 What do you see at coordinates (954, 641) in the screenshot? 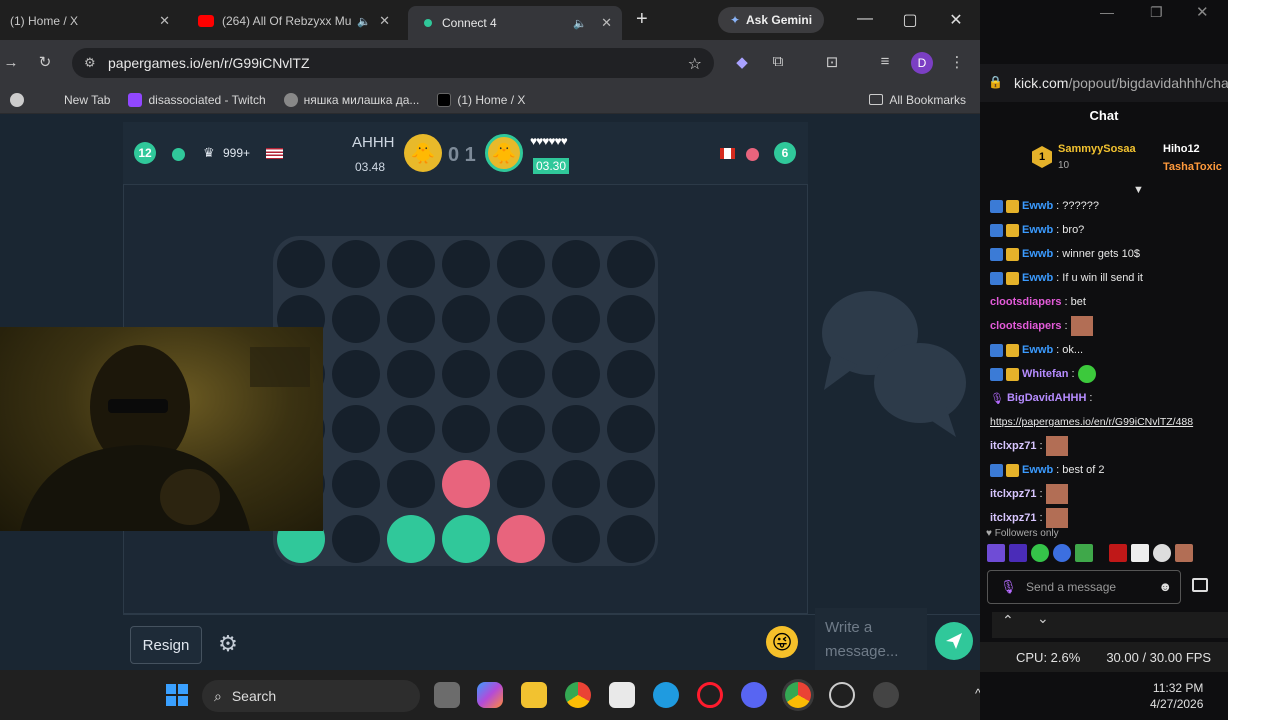
I see `send-message-button` at bounding box center [954, 641].